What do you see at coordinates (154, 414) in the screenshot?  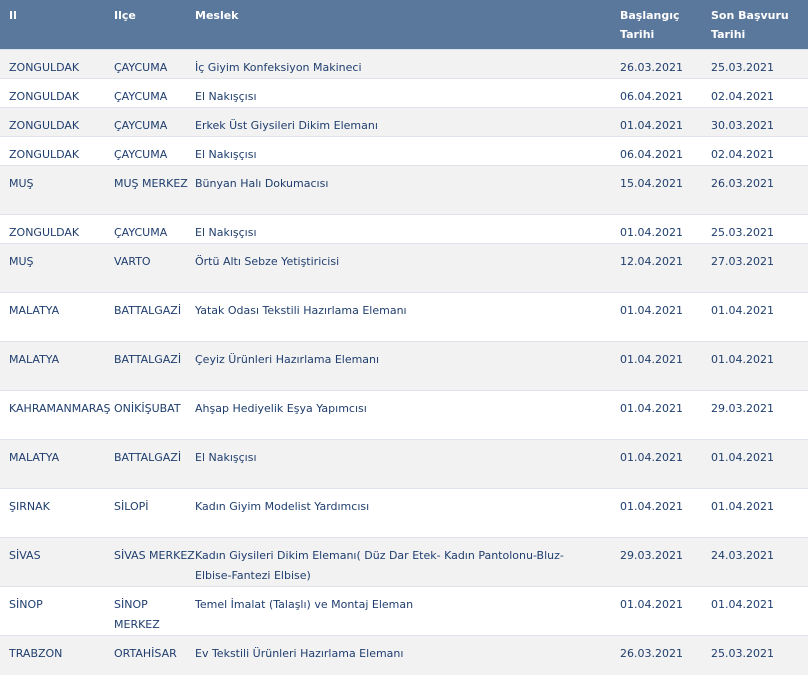 I see `cell-ilce: ONİKİŞUBAT` at bounding box center [154, 414].